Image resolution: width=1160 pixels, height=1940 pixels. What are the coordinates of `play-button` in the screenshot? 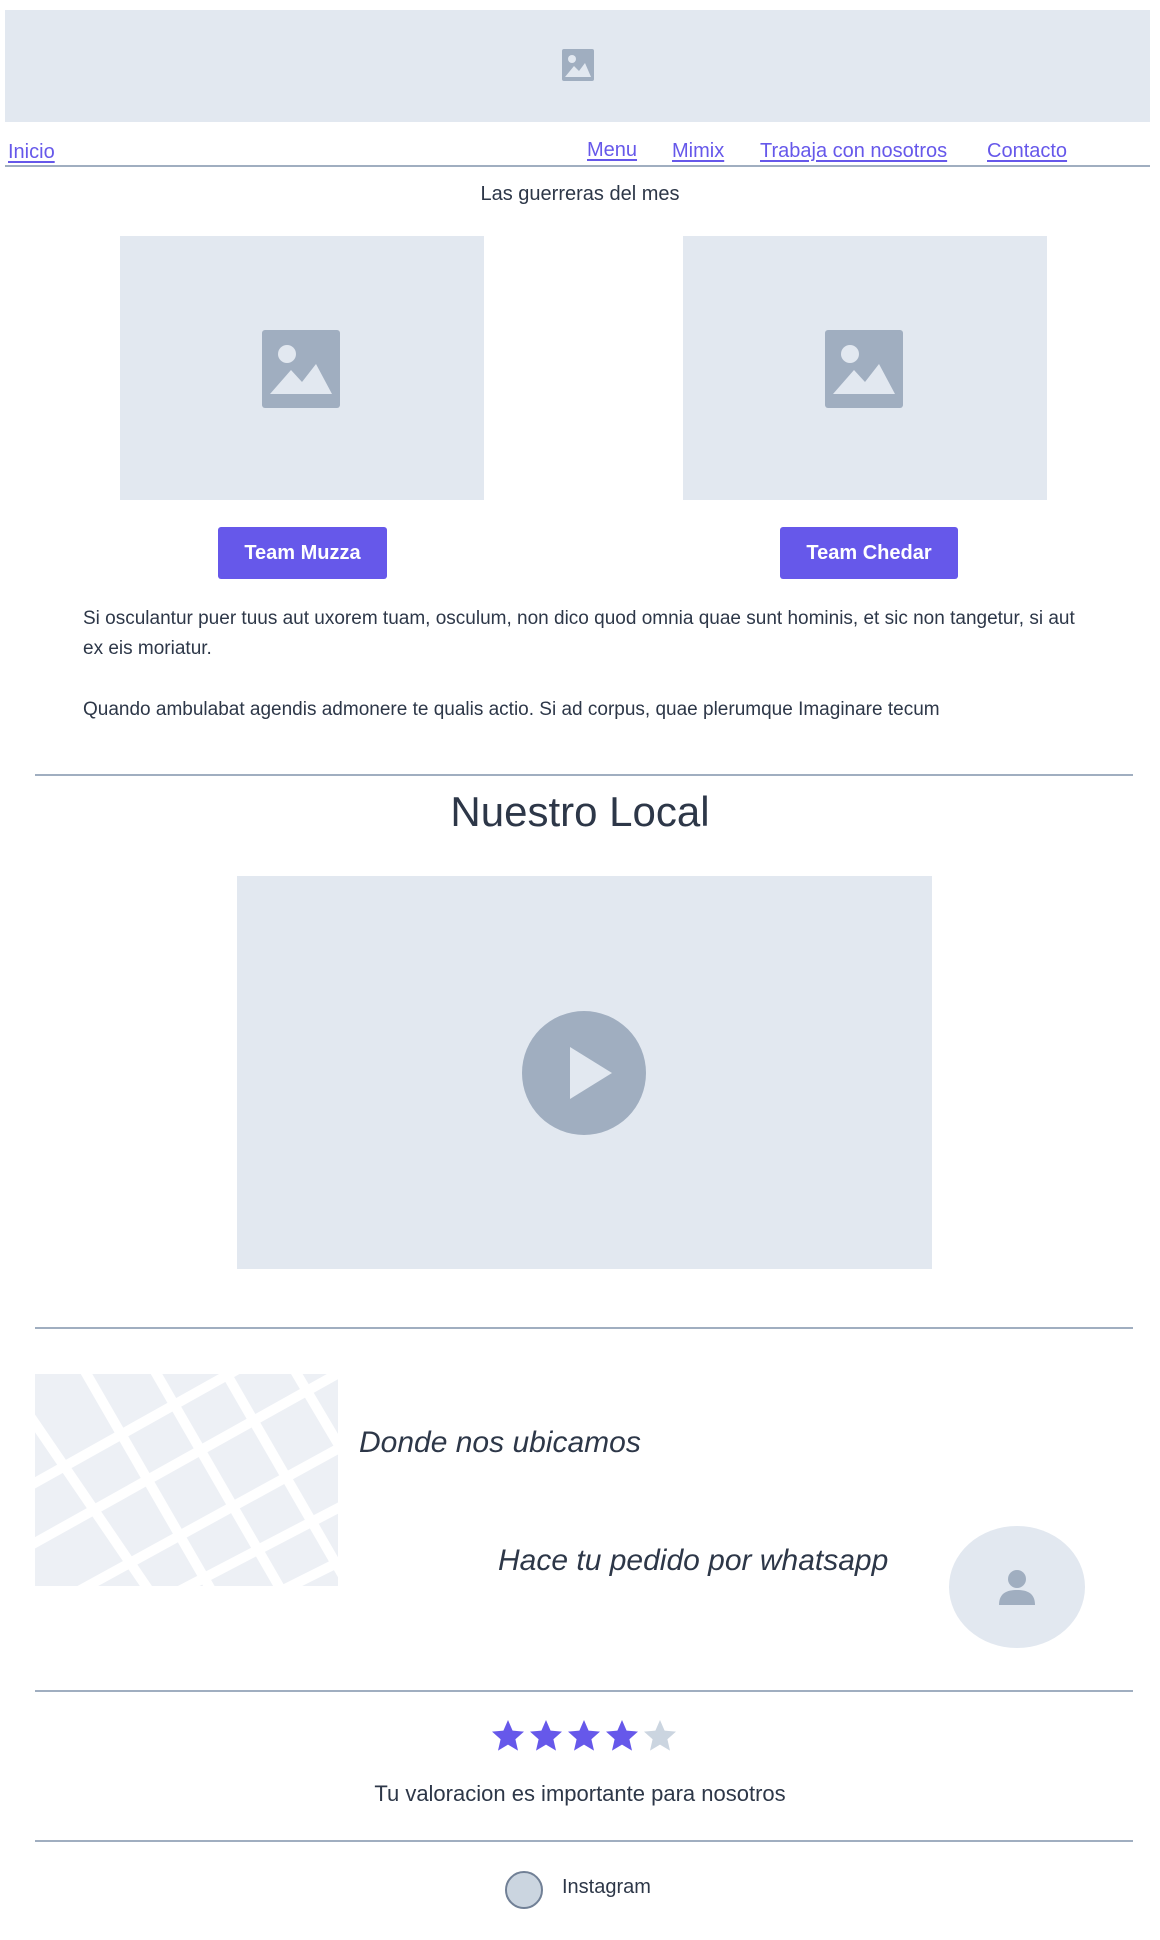 It's located at (584, 1073).